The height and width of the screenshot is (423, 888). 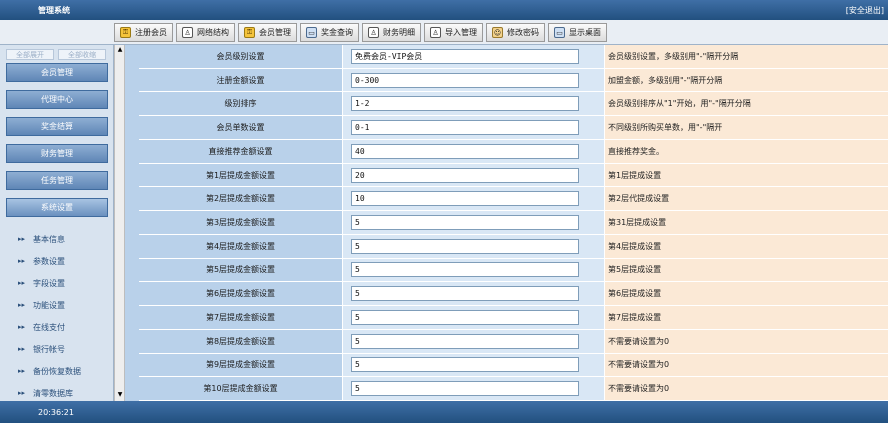 I want to click on scroll-up-icon: ▲, so click(x=120, y=50).